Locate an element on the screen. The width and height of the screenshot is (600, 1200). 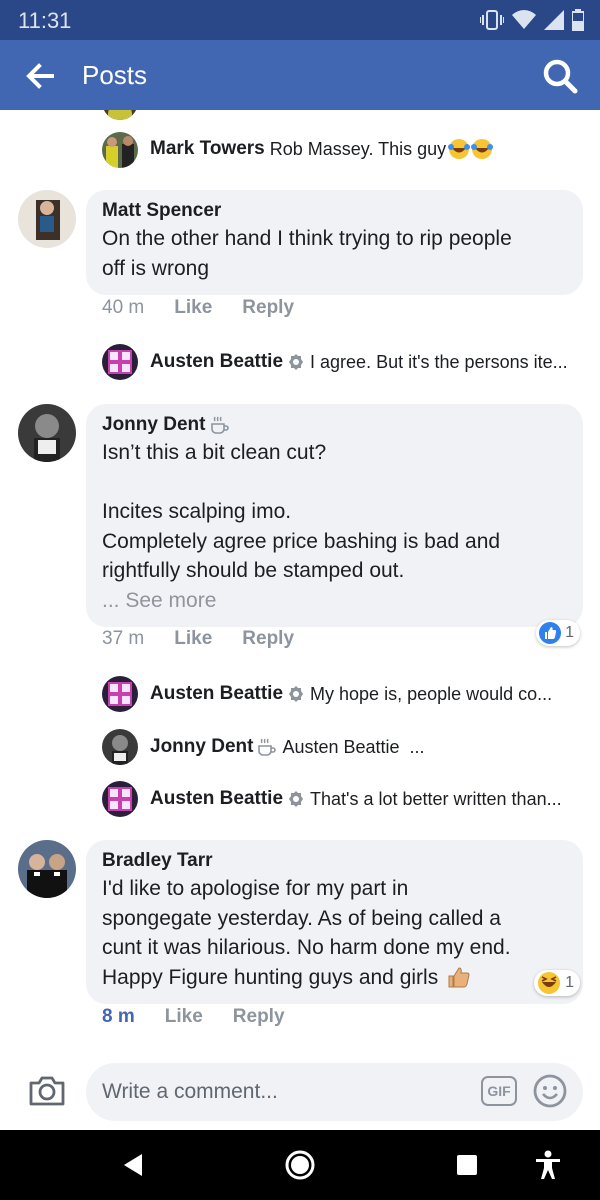
status-bar: 11:31 is located at coordinates (300, 20).